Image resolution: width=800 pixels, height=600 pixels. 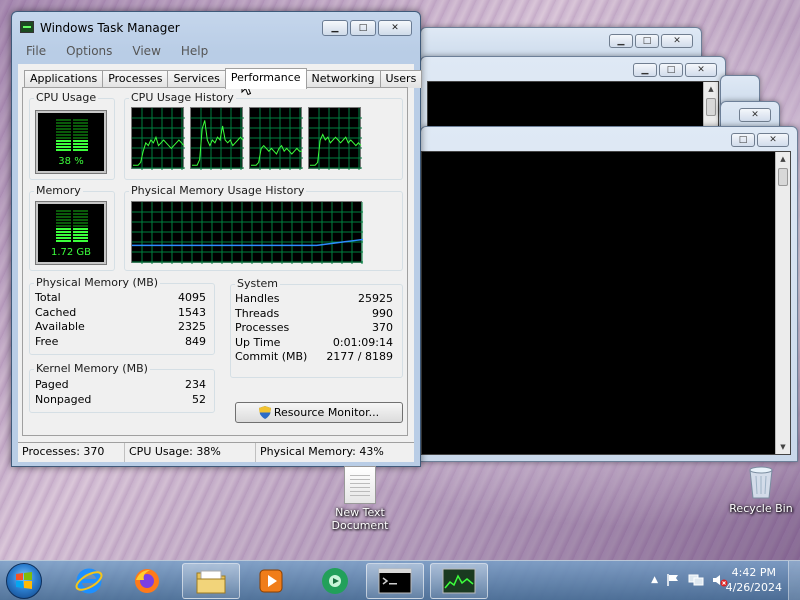 What do you see at coordinates (754, 580) in the screenshot?
I see `system-clock: 4:42 PM 4/26/2024` at bounding box center [754, 580].